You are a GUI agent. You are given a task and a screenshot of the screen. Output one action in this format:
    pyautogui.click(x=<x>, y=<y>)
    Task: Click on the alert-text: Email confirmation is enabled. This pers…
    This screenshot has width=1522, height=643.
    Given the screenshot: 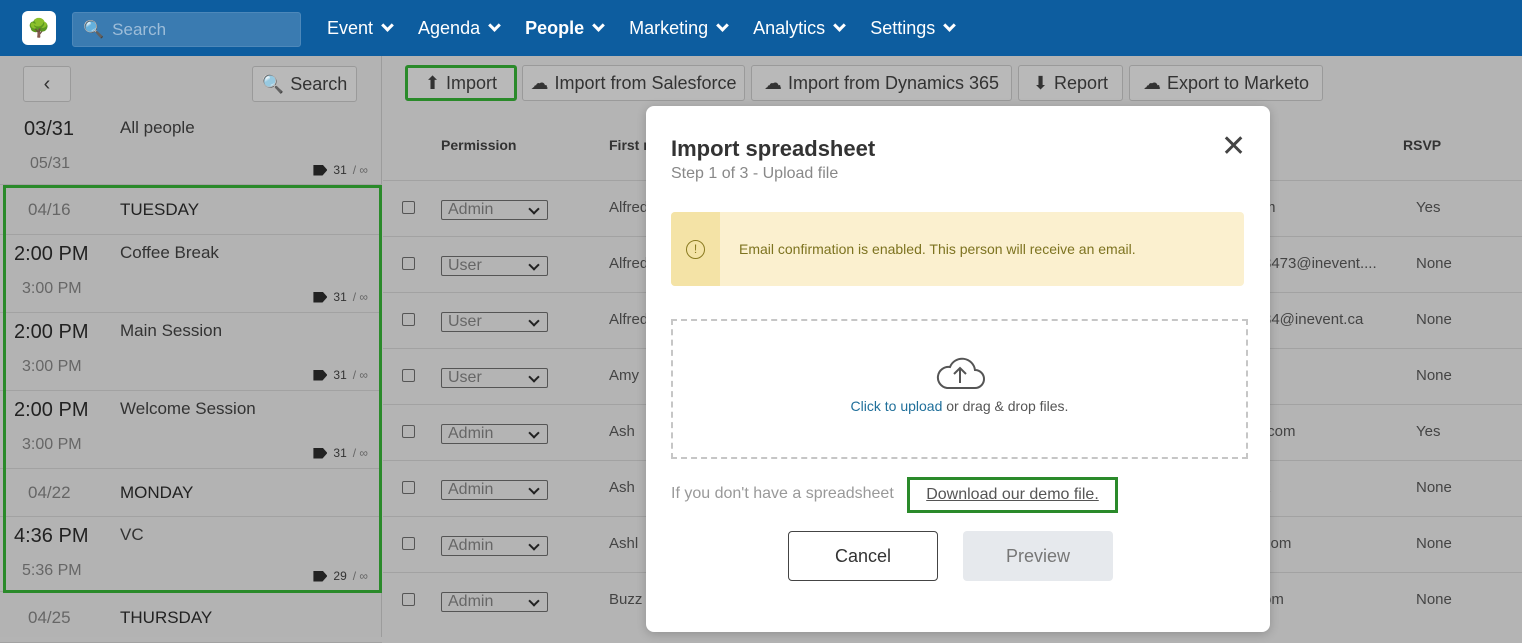 What is the action you would take?
    pyautogui.click(x=937, y=249)
    